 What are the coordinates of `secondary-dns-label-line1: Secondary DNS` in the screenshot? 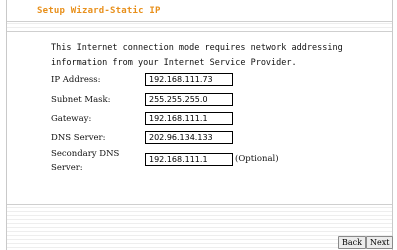 It's located at (85, 154).